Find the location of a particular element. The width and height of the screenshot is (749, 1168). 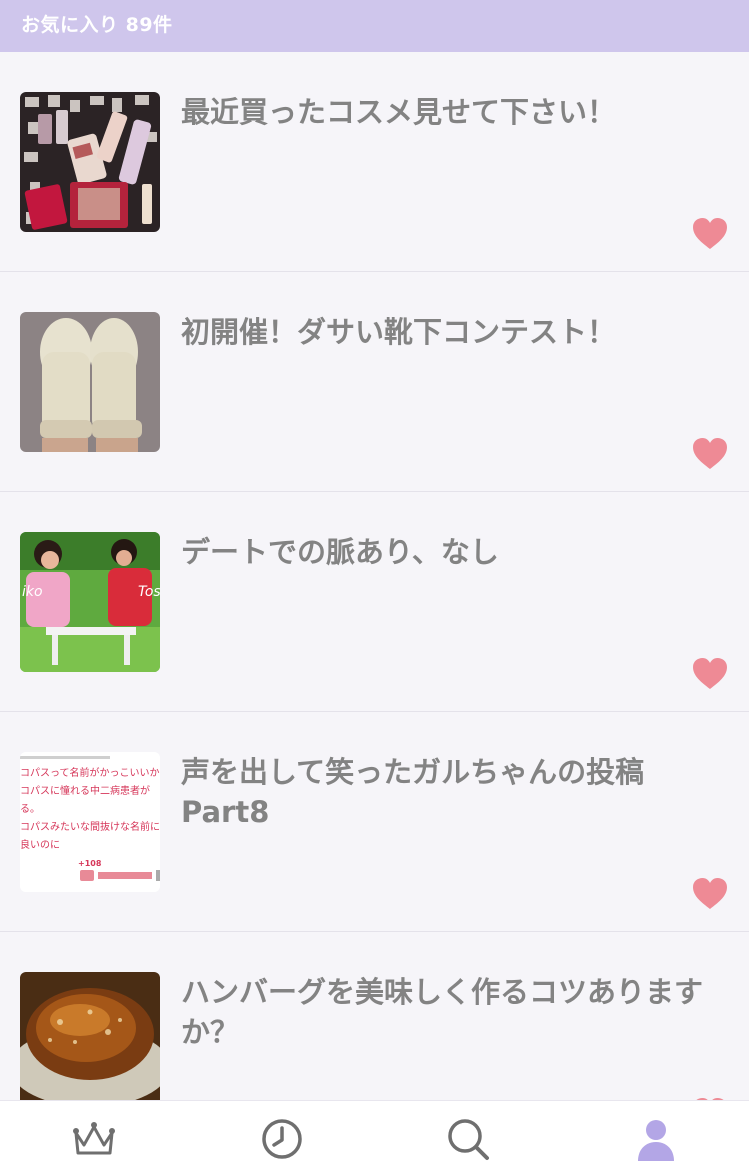

list-item: ハンバーグを美味しく作るコツありますか？ is located at coordinates (374, 1016).